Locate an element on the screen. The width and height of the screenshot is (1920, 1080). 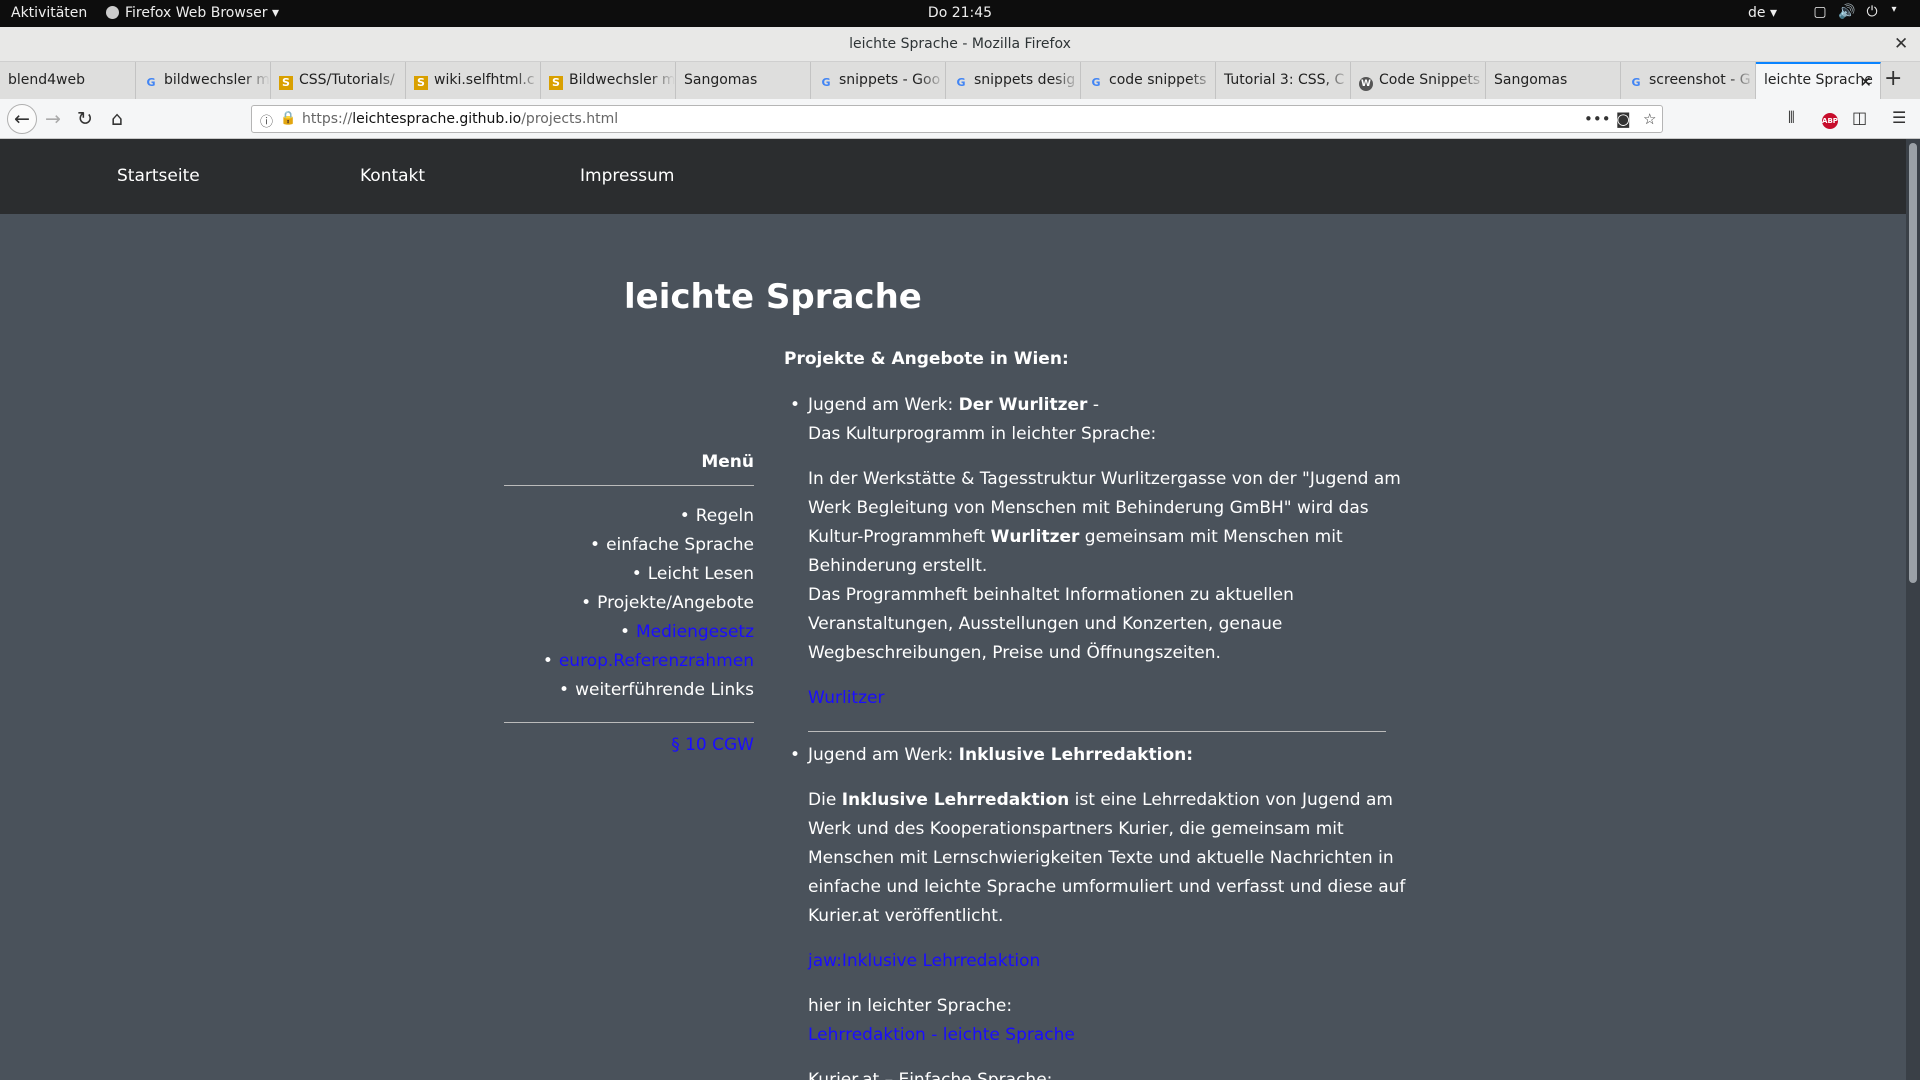
tab: Swiki.selfhtml.c is located at coordinates (473, 80).